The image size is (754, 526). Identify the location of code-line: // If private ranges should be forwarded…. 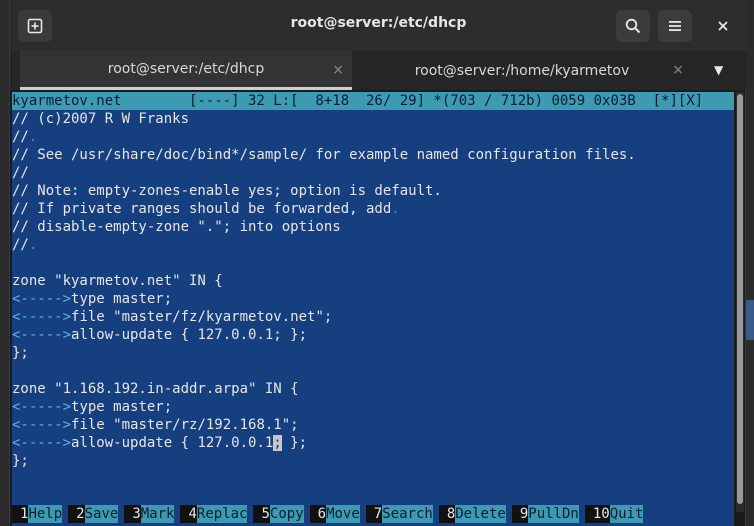
(206, 209).